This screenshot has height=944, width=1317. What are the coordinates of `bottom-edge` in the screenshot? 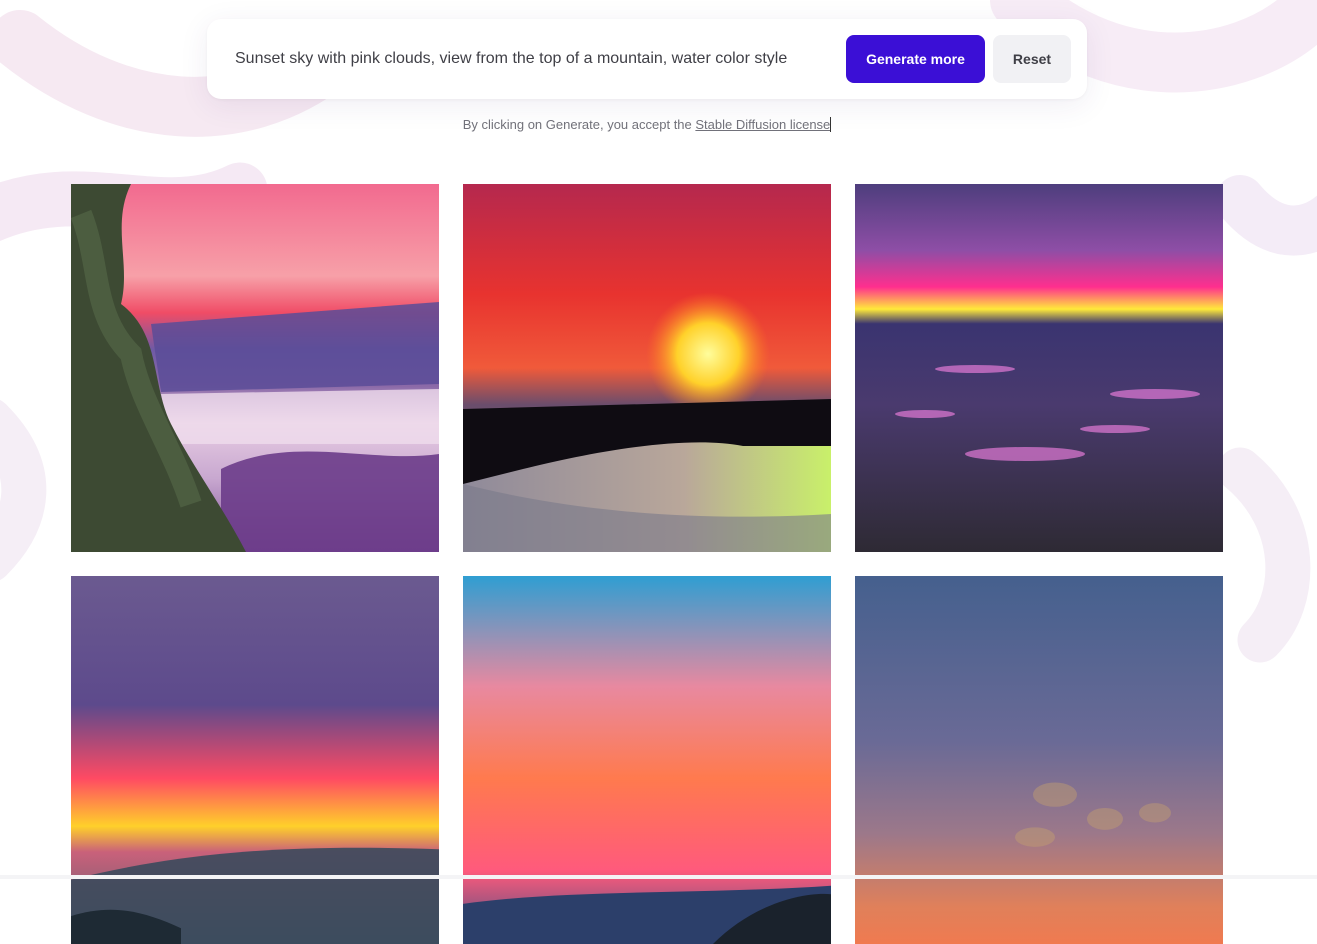 It's located at (658, 877).